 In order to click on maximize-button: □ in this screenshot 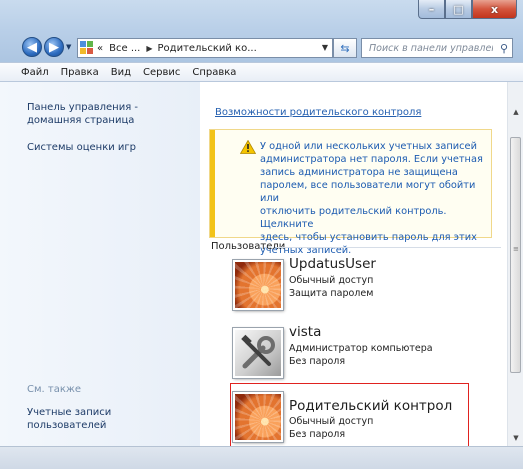, I will do `click(458, 9)`.